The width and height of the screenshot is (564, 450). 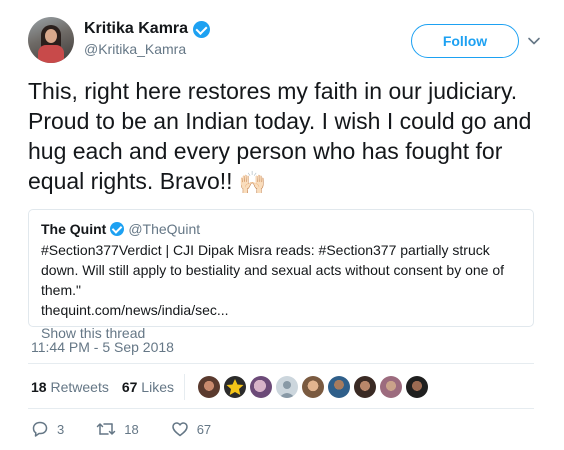 What do you see at coordinates (61, 429) in the screenshot?
I see `reply-count: 3` at bounding box center [61, 429].